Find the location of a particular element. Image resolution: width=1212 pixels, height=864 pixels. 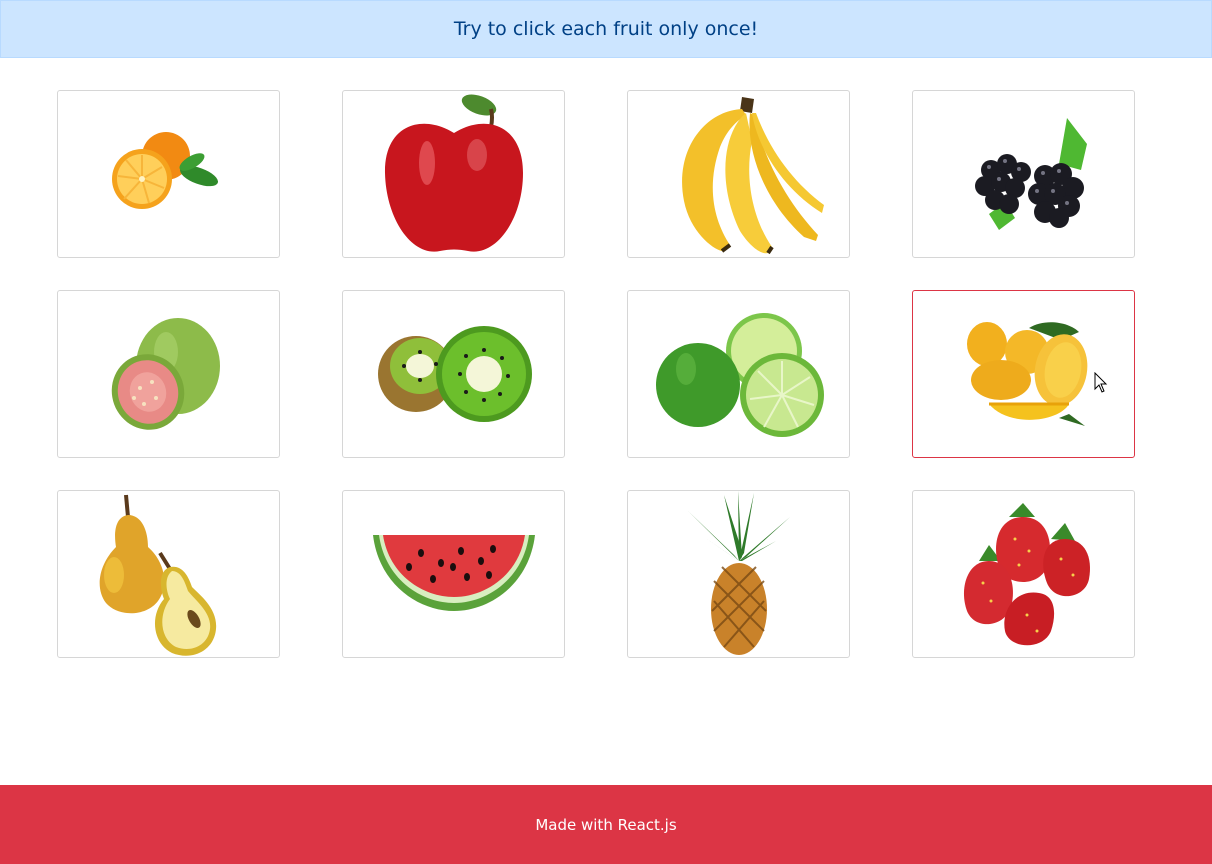

blackberry-icon is located at coordinates (1030, 174).